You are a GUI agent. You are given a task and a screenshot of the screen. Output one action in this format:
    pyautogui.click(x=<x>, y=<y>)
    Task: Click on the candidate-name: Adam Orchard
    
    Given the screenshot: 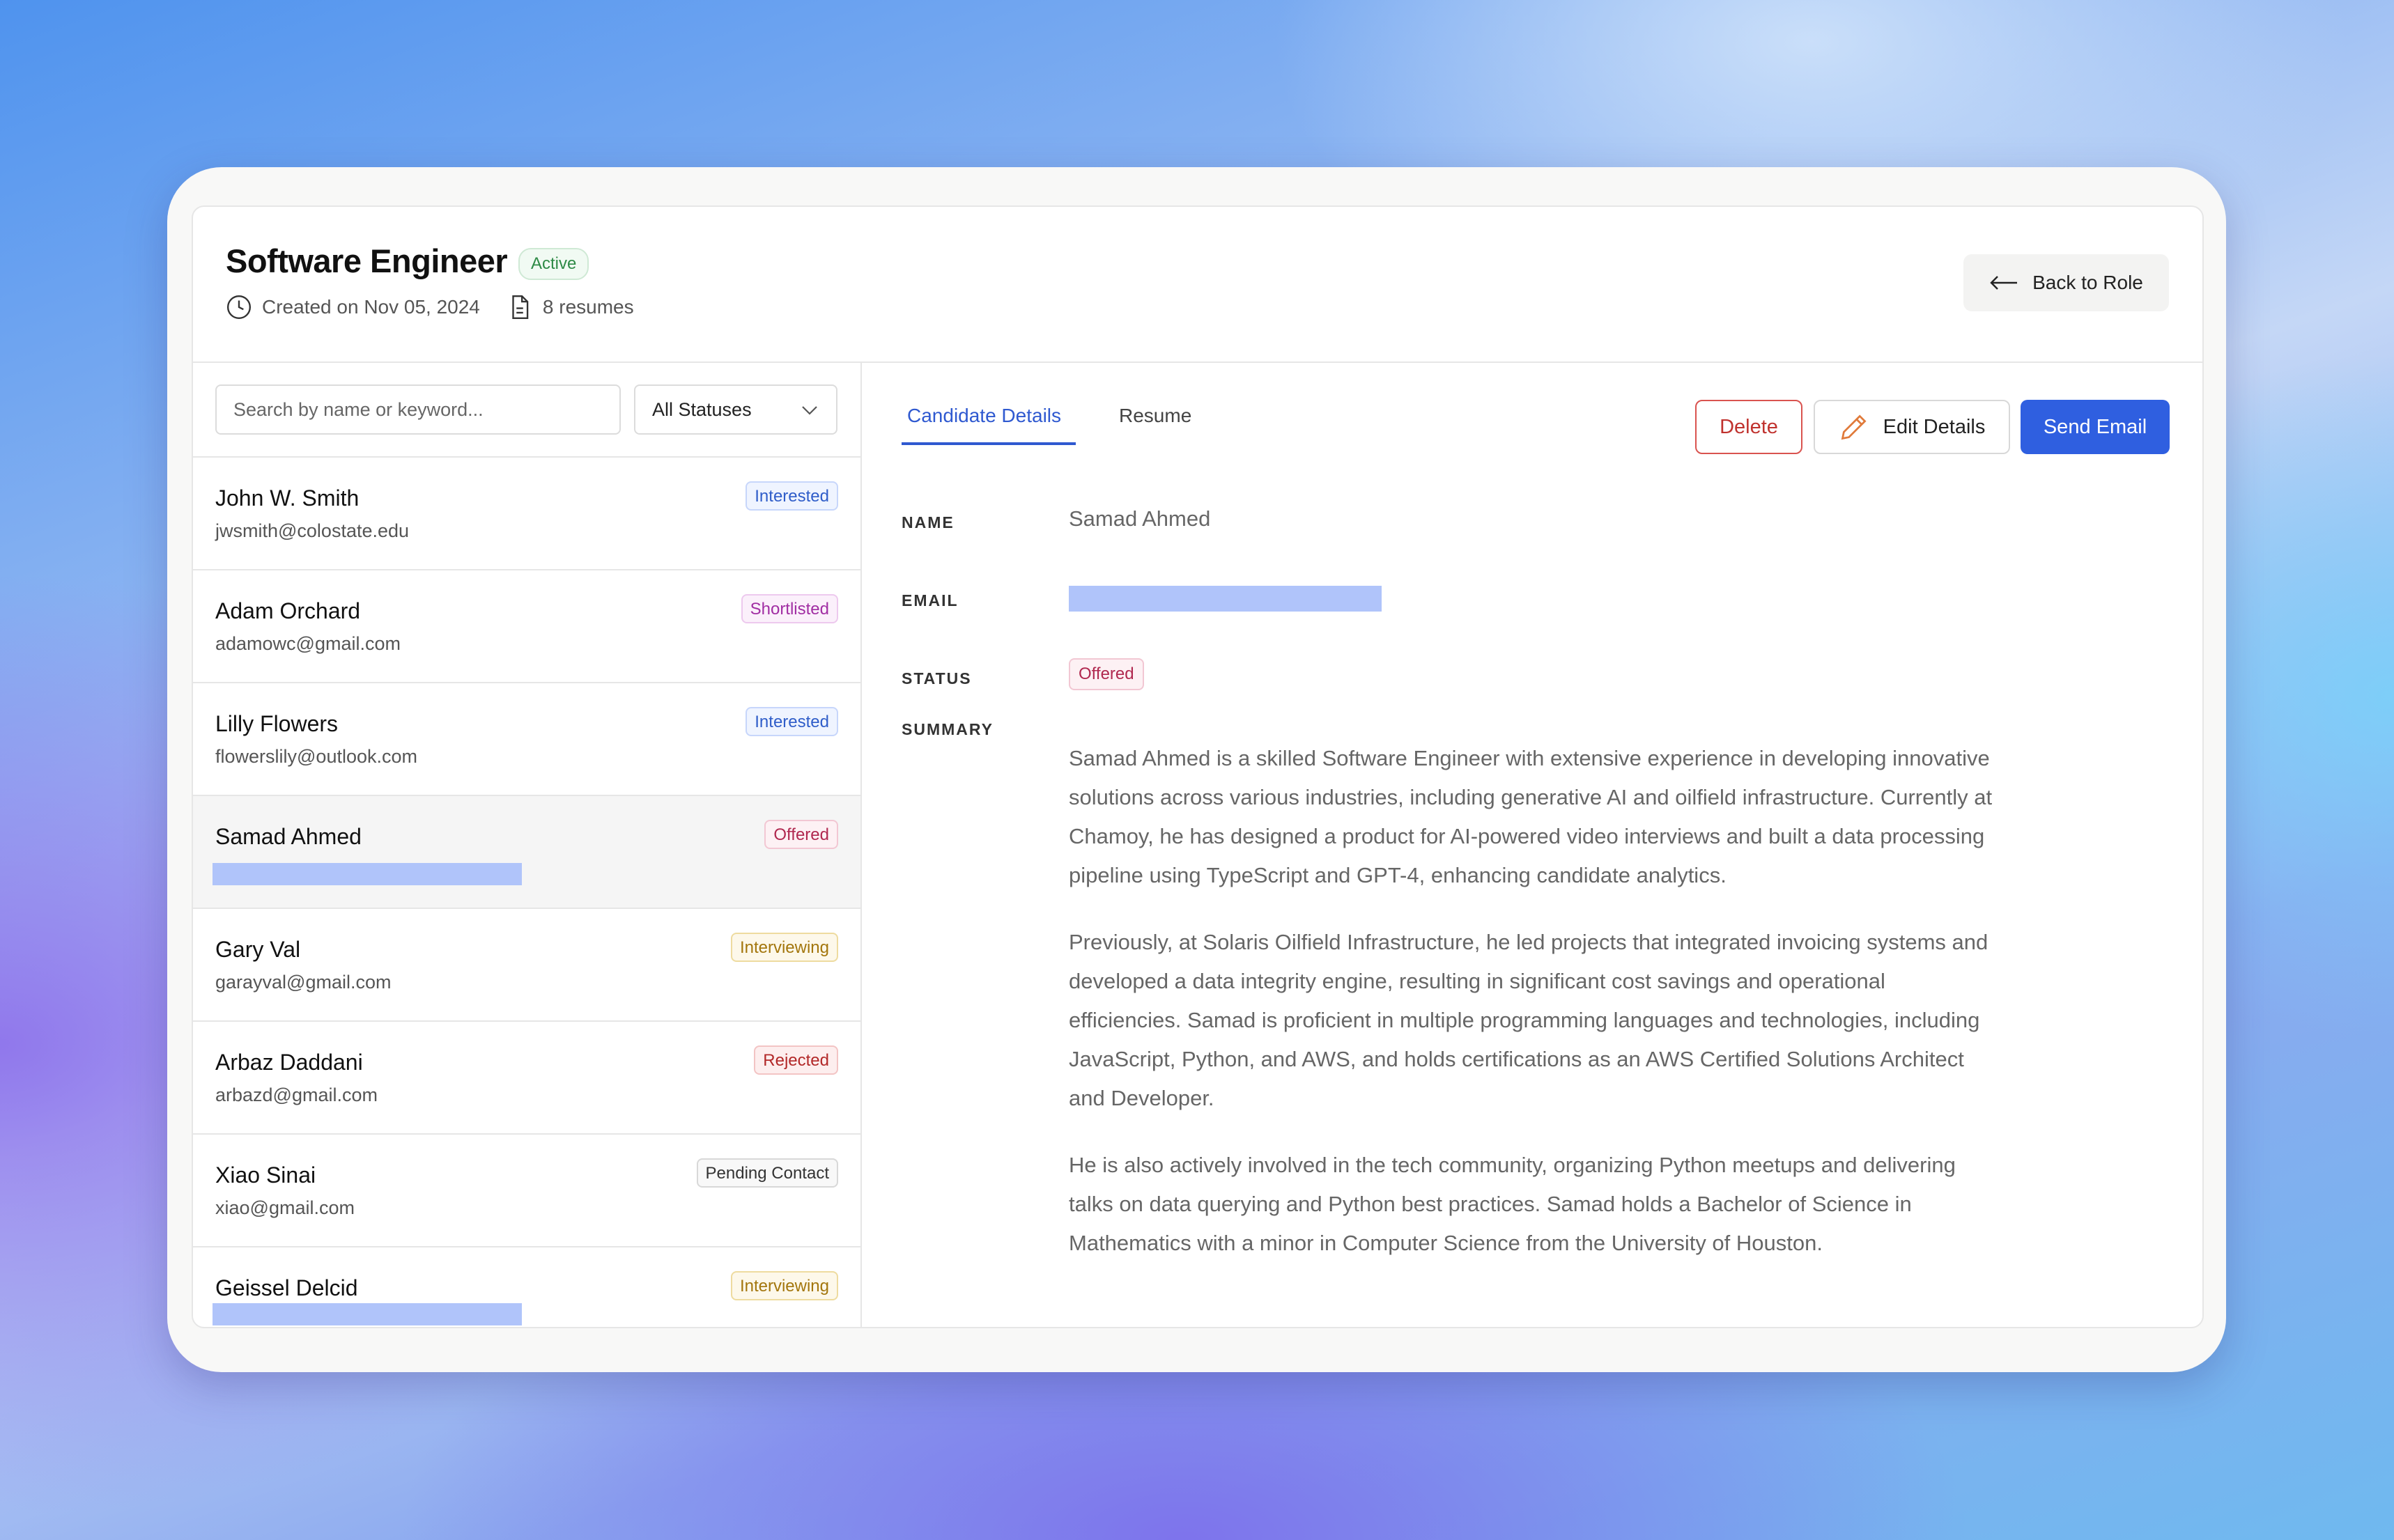 What is the action you would take?
    pyautogui.click(x=288, y=610)
    